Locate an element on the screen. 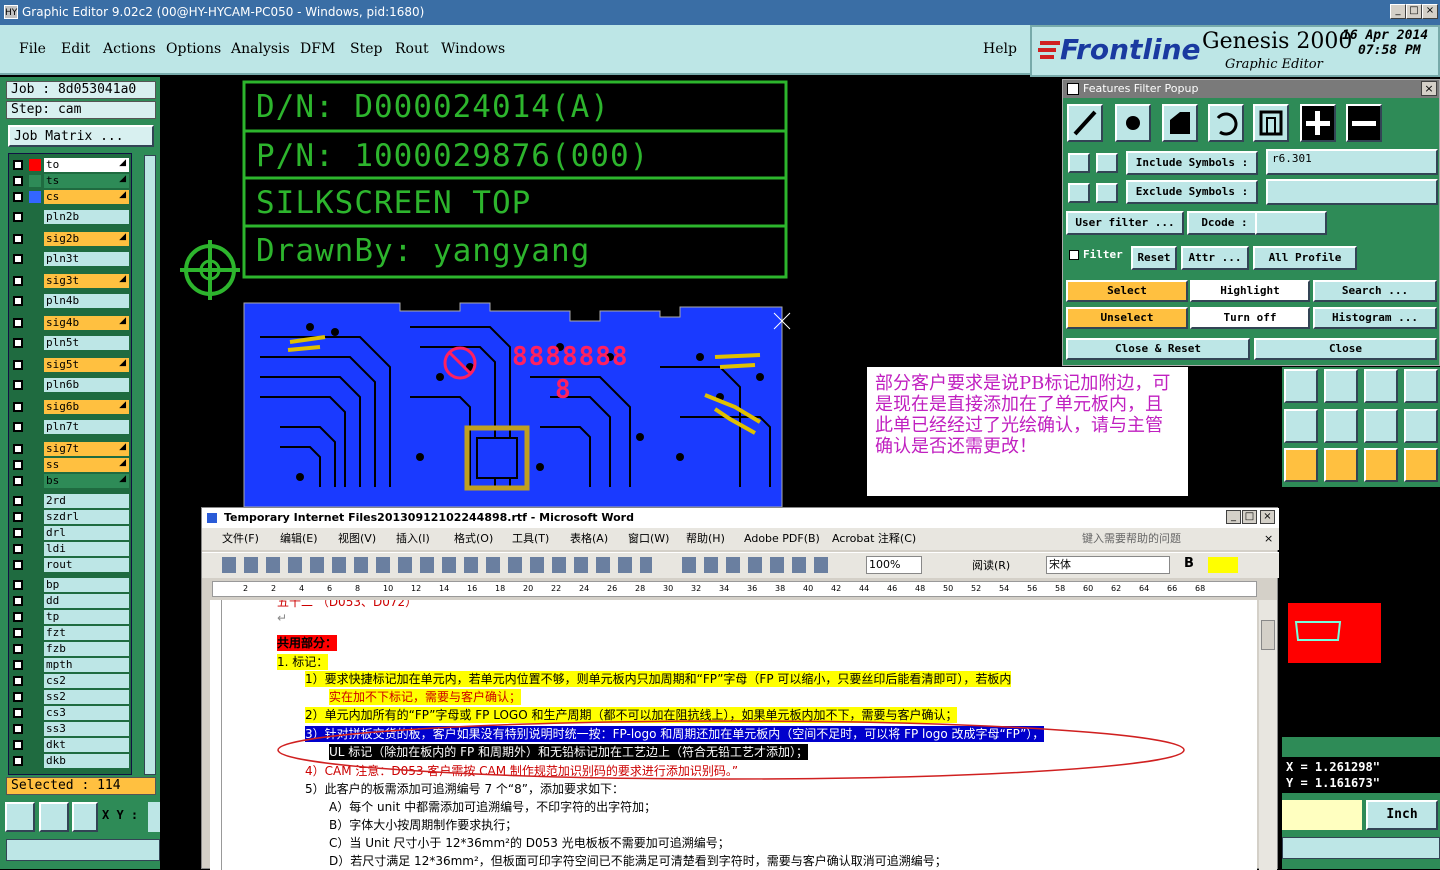 Image resolution: width=1440 pixels, height=870 pixels. word-menu-help: 帮助(H) is located at coordinates (705, 539).